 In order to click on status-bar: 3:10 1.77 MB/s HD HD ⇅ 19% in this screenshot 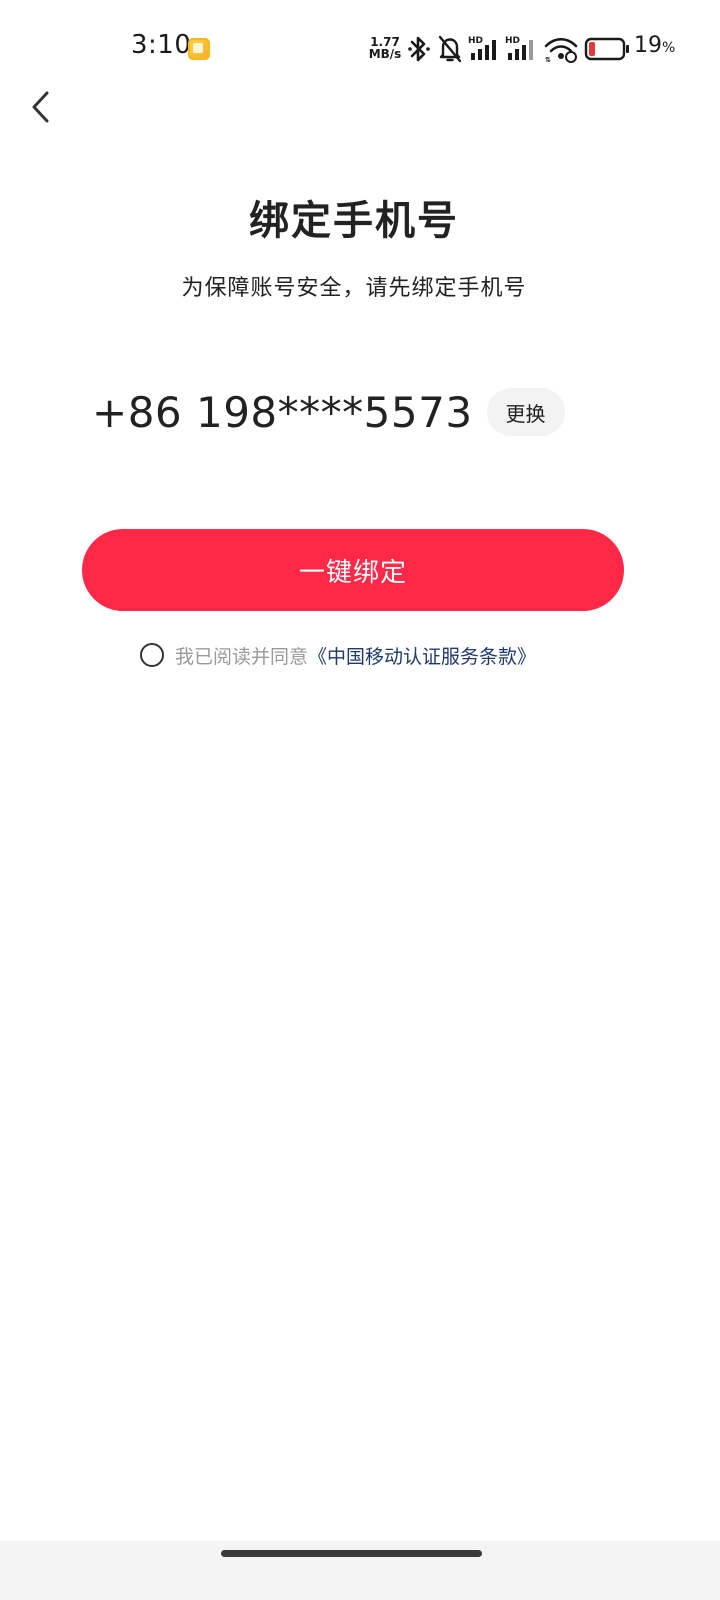, I will do `click(360, 50)`.